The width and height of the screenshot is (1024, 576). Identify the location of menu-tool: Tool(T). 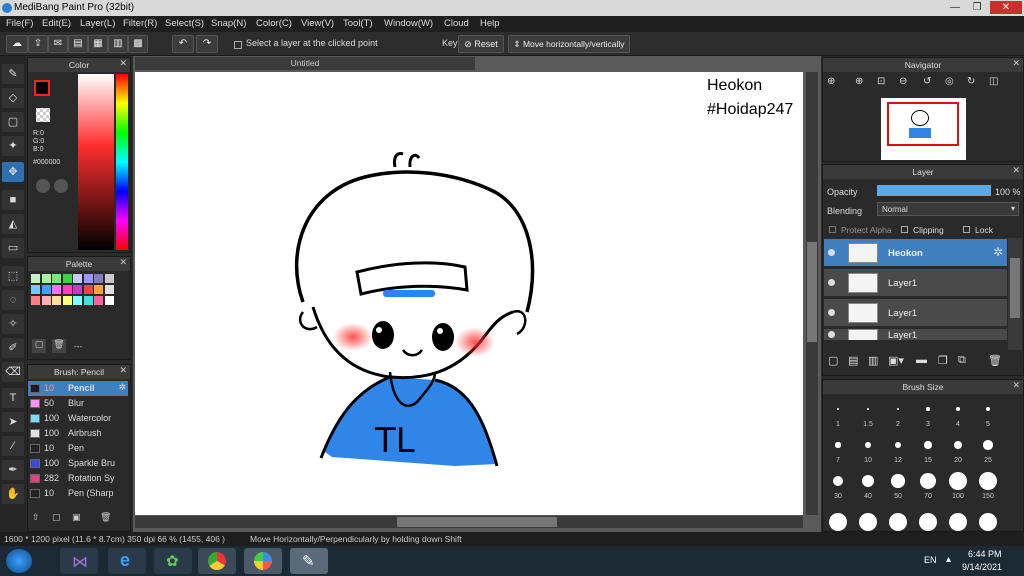
(358, 23).